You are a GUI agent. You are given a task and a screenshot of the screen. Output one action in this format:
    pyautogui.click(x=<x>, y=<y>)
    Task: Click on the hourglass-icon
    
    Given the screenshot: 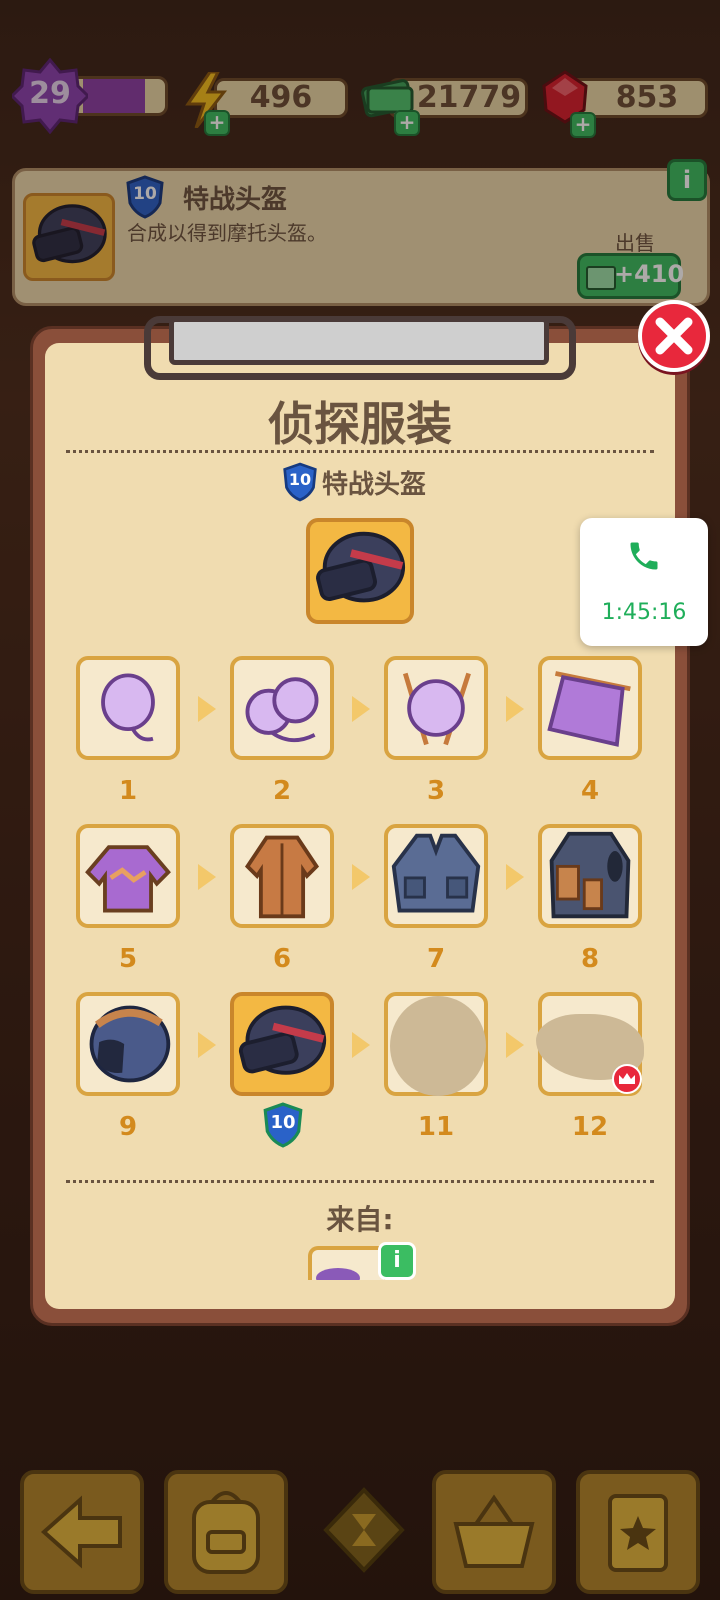 What is the action you would take?
    pyautogui.click(x=364, y=1530)
    